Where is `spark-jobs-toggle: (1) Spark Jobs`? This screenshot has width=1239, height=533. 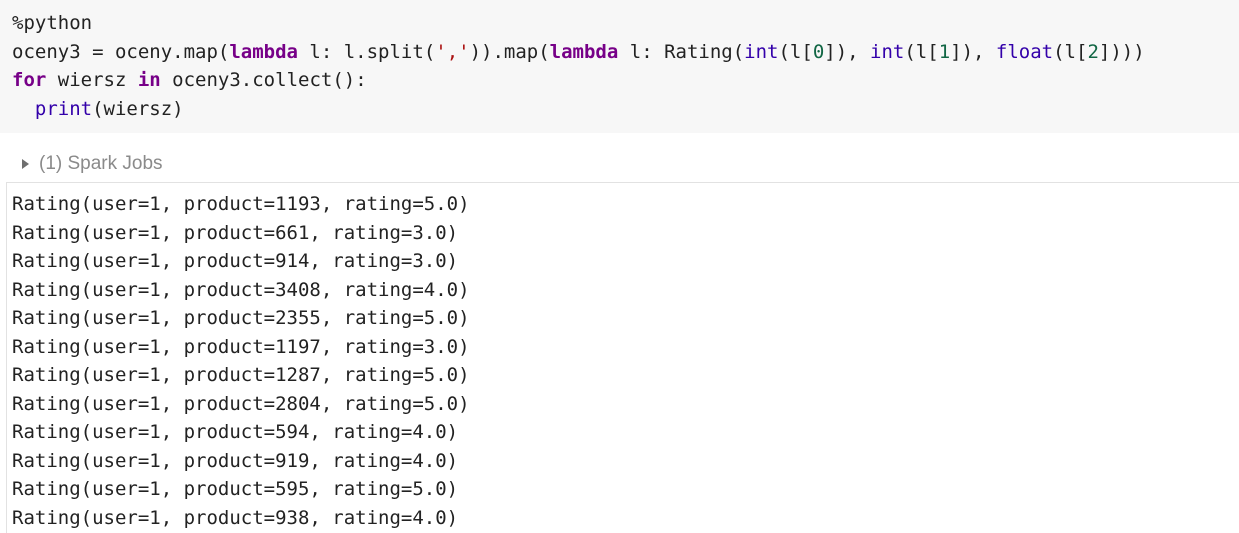 spark-jobs-toggle: (1) Spark Jobs is located at coordinates (92, 164).